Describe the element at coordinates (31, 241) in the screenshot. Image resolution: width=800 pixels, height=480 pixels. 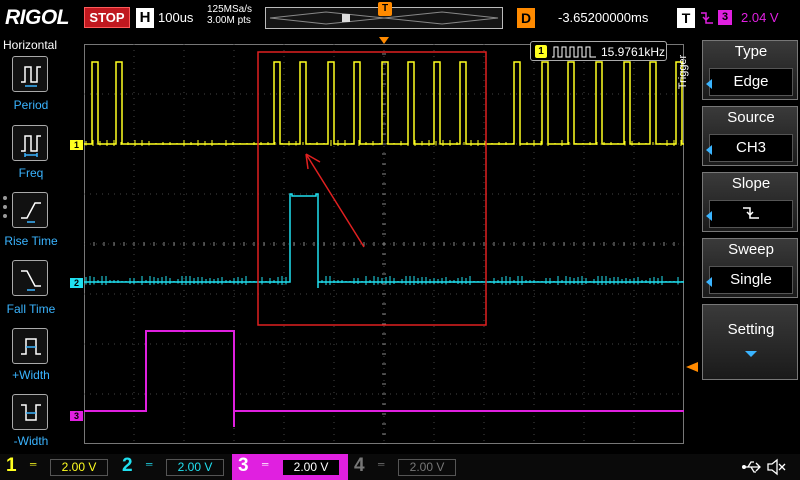
I see `measure-rise-time-label: Rise Time` at that location.